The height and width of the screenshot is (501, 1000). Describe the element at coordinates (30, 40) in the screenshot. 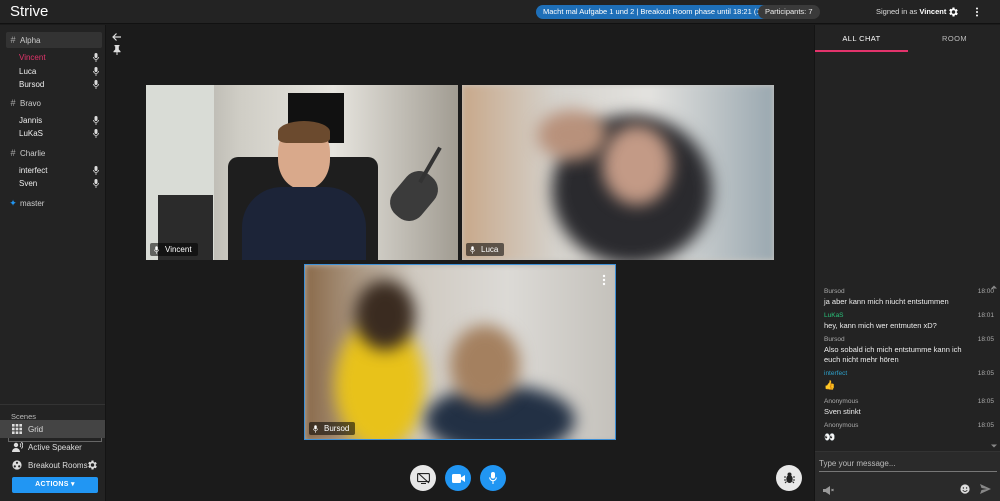

I see `room-name: Alpha` at that location.